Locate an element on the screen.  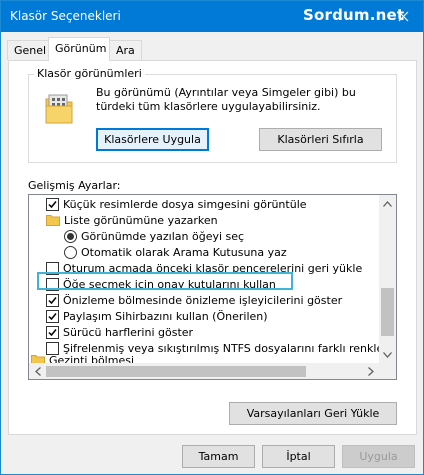
list-item: Paylaşım Sihirbazını kullan (Önerilen) is located at coordinates (221, 316).